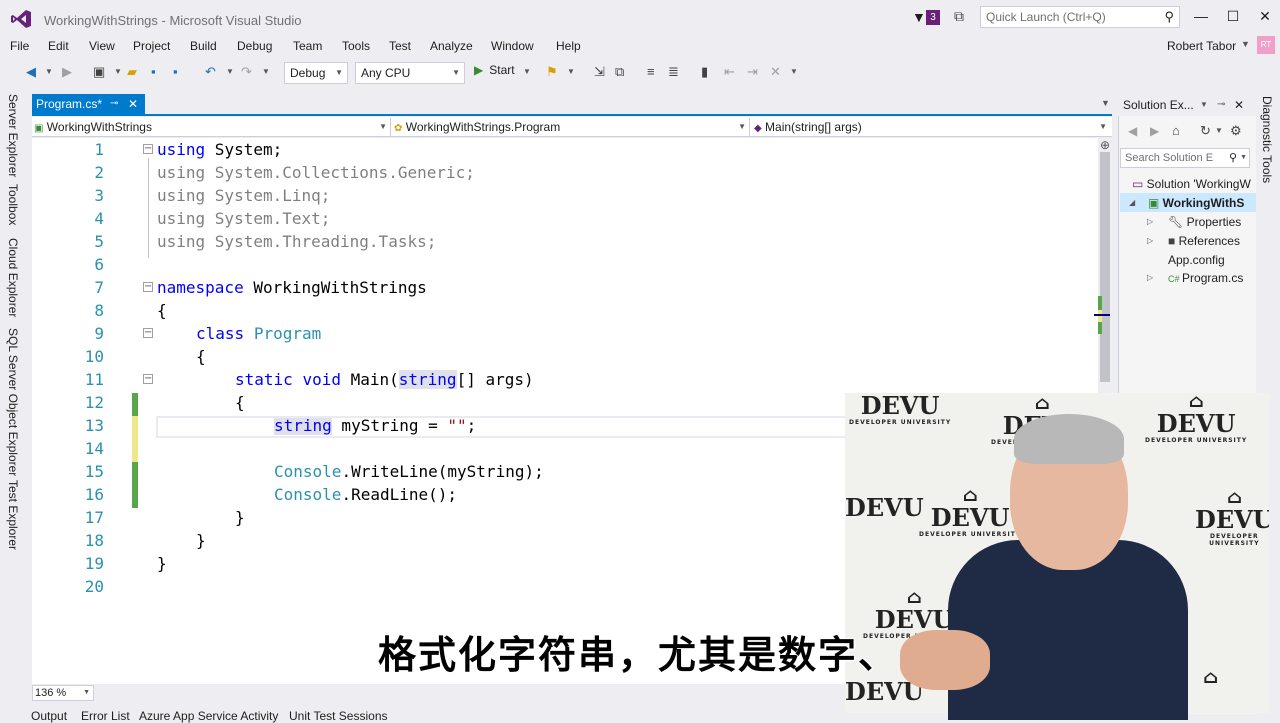 The image size is (1280, 723). What do you see at coordinates (1196, 260) in the screenshot?
I see `tree-item-app-config: App.config` at bounding box center [1196, 260].